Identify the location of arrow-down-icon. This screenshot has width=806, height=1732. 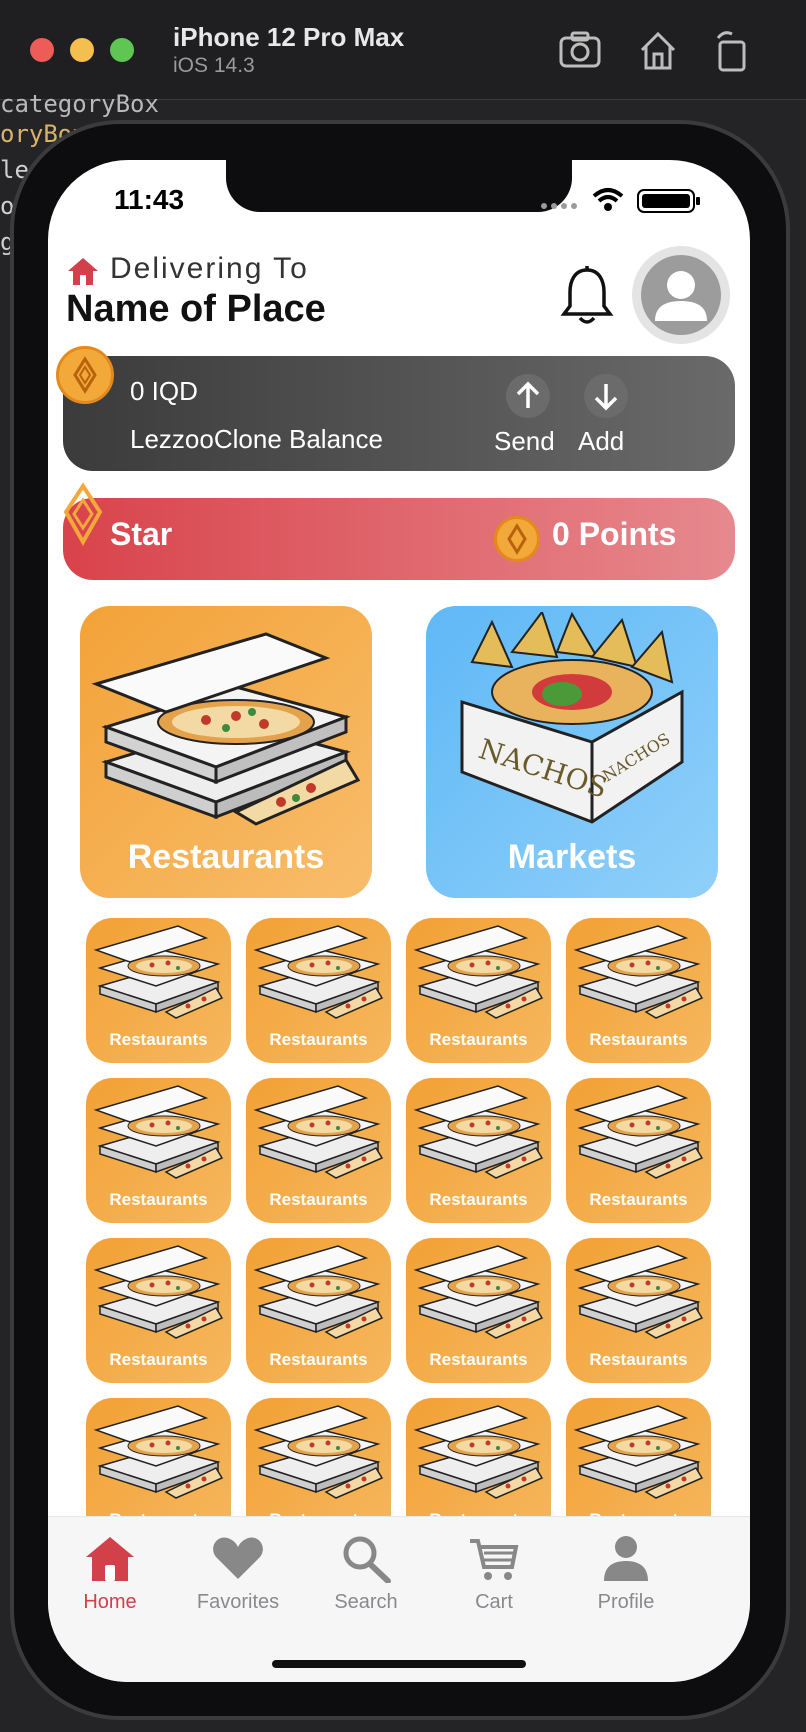
(606, 397).